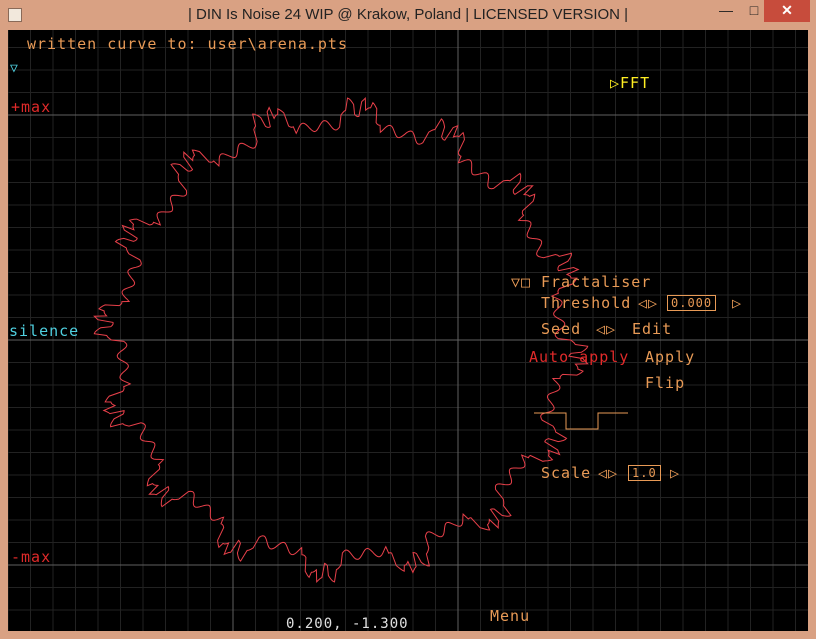  What do you see at coordinates (635, 83) in the screenshot?
I see `fft-label: FFT` at bounding box center [635, 83].